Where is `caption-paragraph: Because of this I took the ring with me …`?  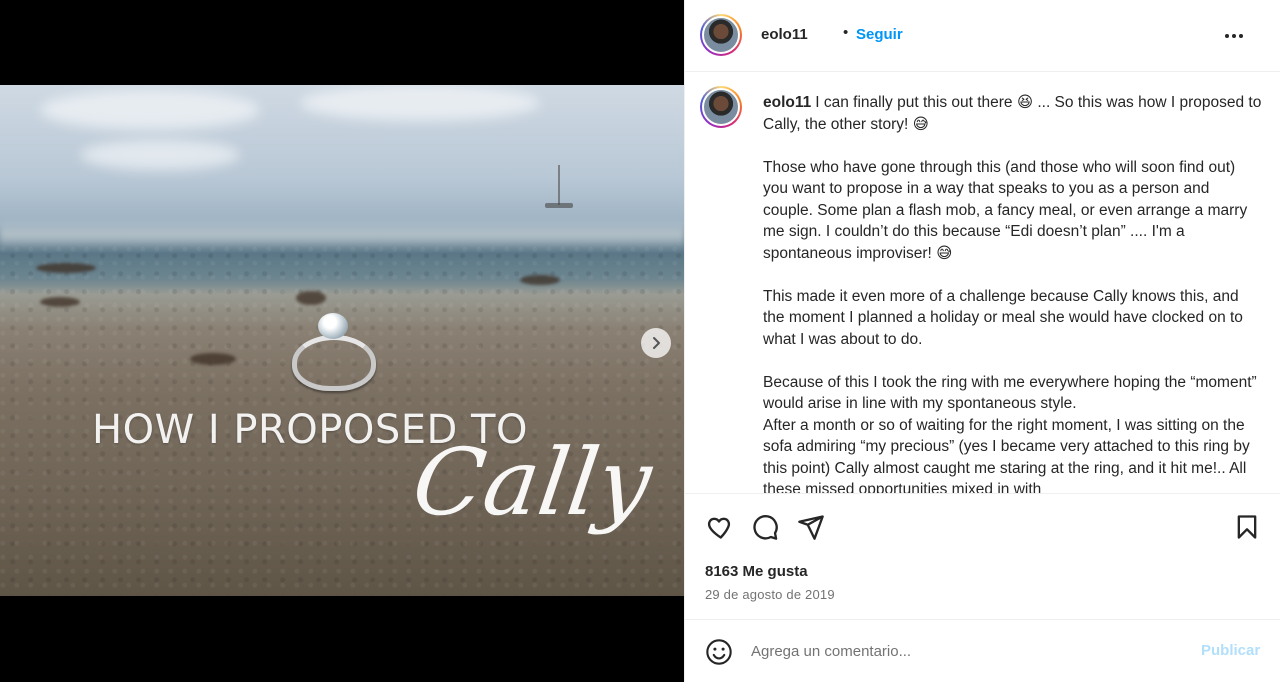 caption-paragraph: Because of this I took the ring with me … is located at coordinates (1010, 393).